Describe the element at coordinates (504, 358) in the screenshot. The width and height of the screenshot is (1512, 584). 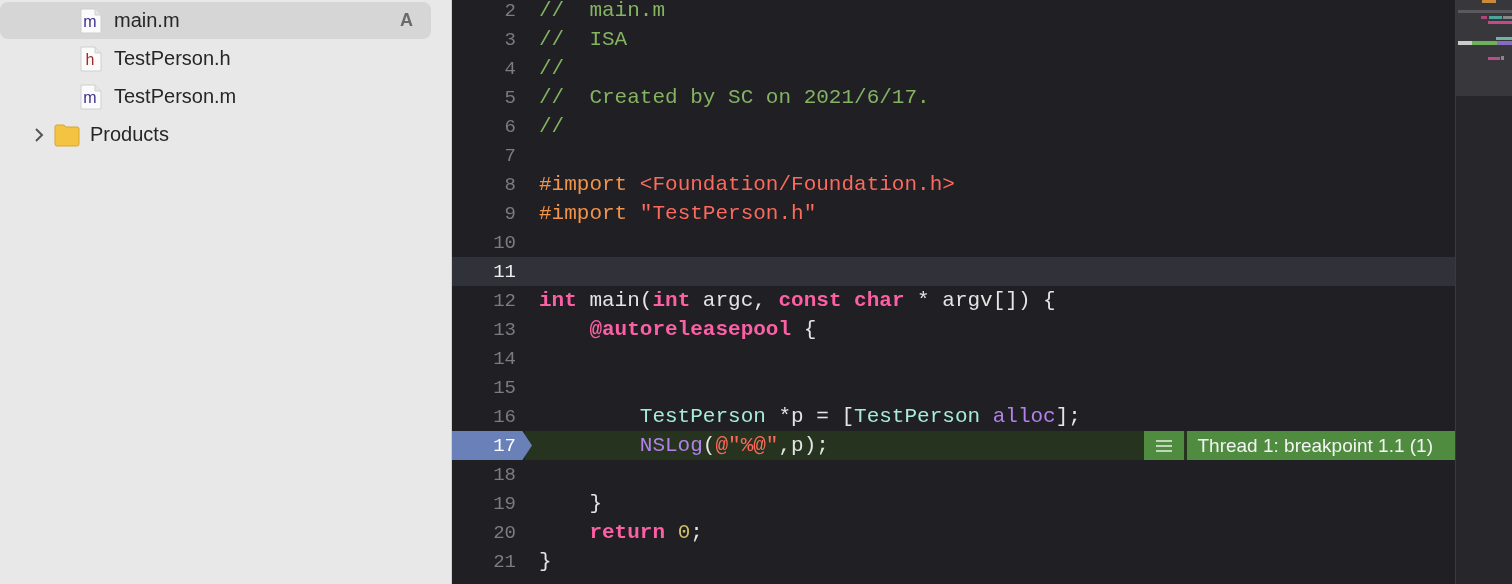
I see `line-number: 14` at that location.